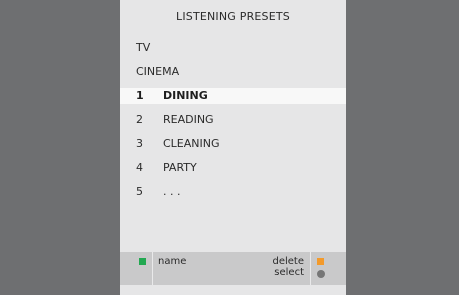 This screenshot has width=459, height=295. I want to click on preset-item-1: 1 DINING, so click(233, 96).